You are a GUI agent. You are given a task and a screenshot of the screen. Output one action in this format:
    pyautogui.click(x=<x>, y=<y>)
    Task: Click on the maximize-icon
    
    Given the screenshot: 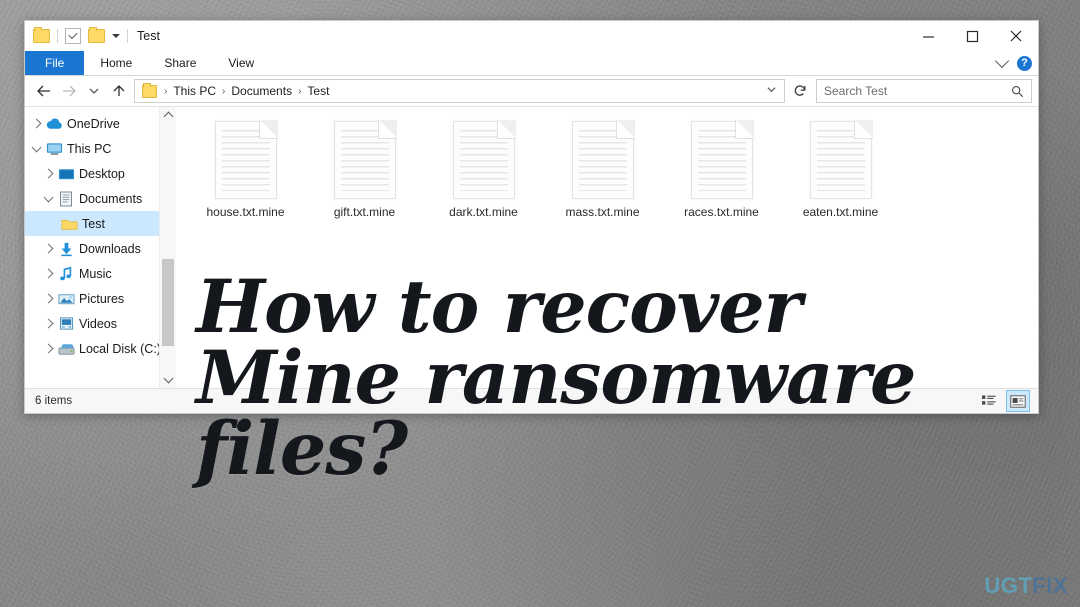 What is the action you would take?
    pyautogui.click(x=972, y=36)
    